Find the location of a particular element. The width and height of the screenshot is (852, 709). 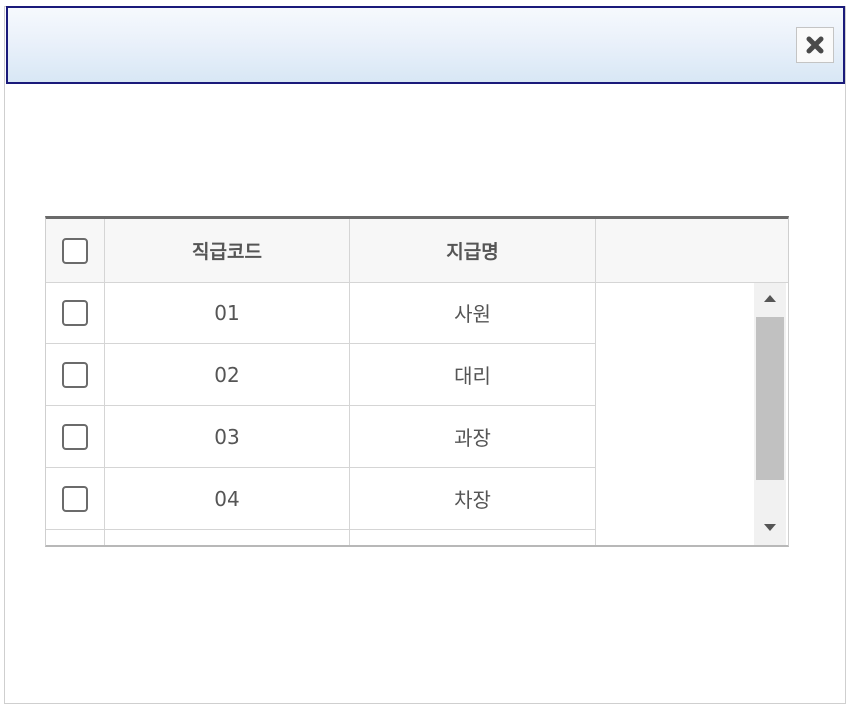

row-rank-name: 차장 is located at coordinates (473, 499).